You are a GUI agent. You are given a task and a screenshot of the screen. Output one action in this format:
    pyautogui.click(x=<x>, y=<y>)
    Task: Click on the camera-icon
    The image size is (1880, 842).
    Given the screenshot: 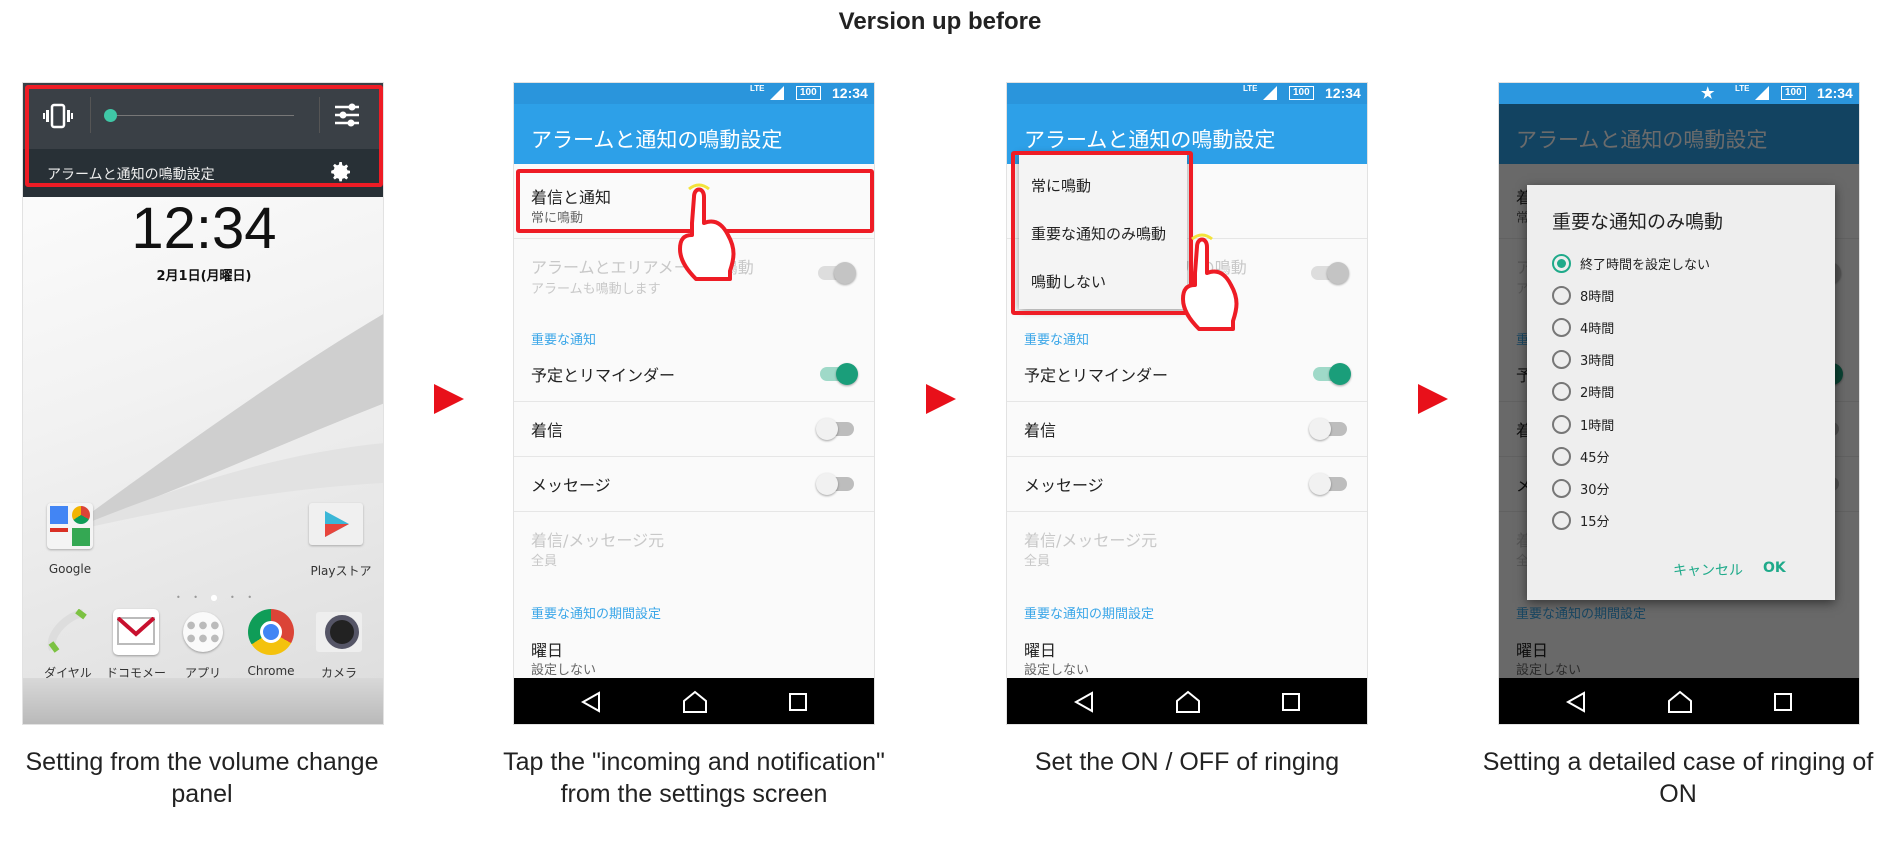 What is the action you would take?
    pyautogui.click(x=339, y=632)
    